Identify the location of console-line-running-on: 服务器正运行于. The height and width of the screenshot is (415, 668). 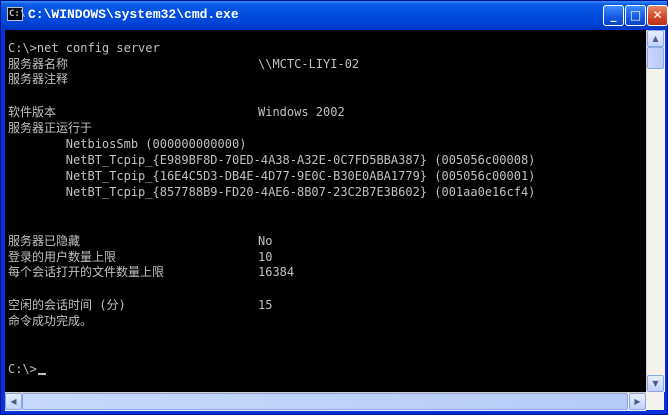
(50, 128).